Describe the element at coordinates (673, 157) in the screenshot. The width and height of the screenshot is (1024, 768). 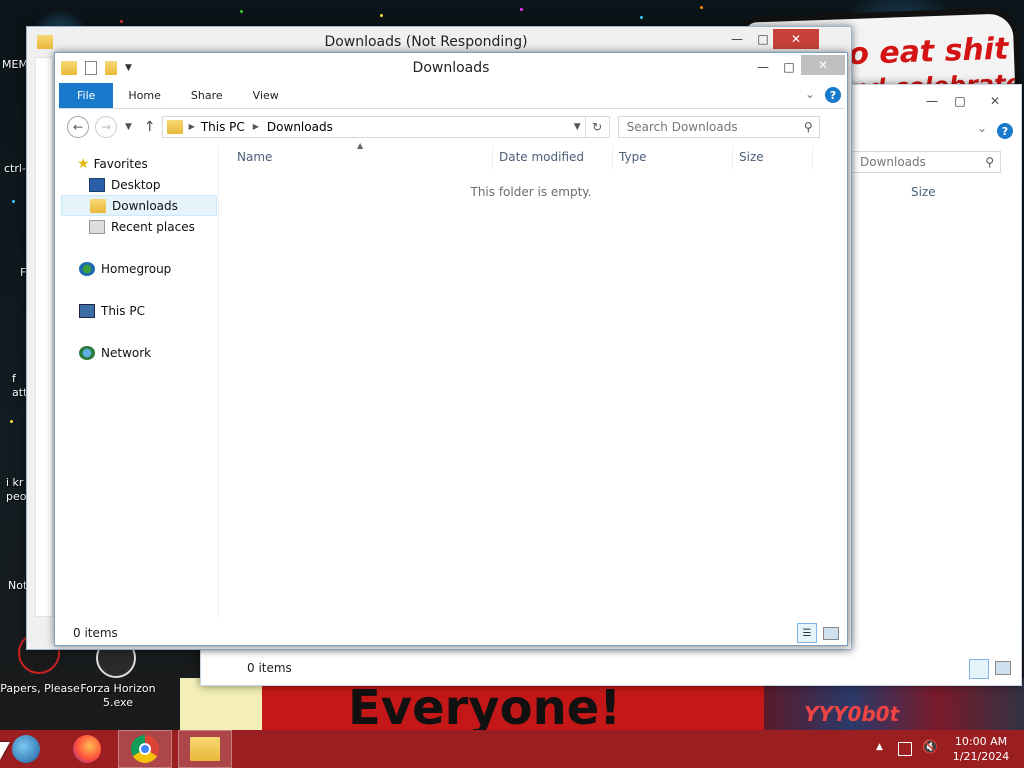
I see `column-header-type: Type` at that location.